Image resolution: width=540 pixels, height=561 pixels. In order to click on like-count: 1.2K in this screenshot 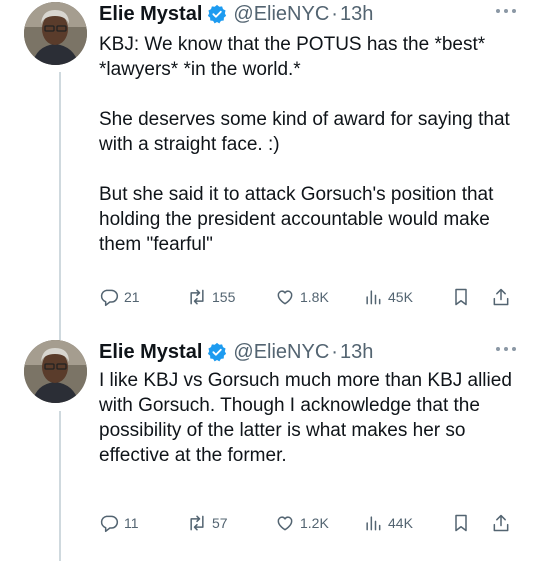, I will do `click(314, 523)`.